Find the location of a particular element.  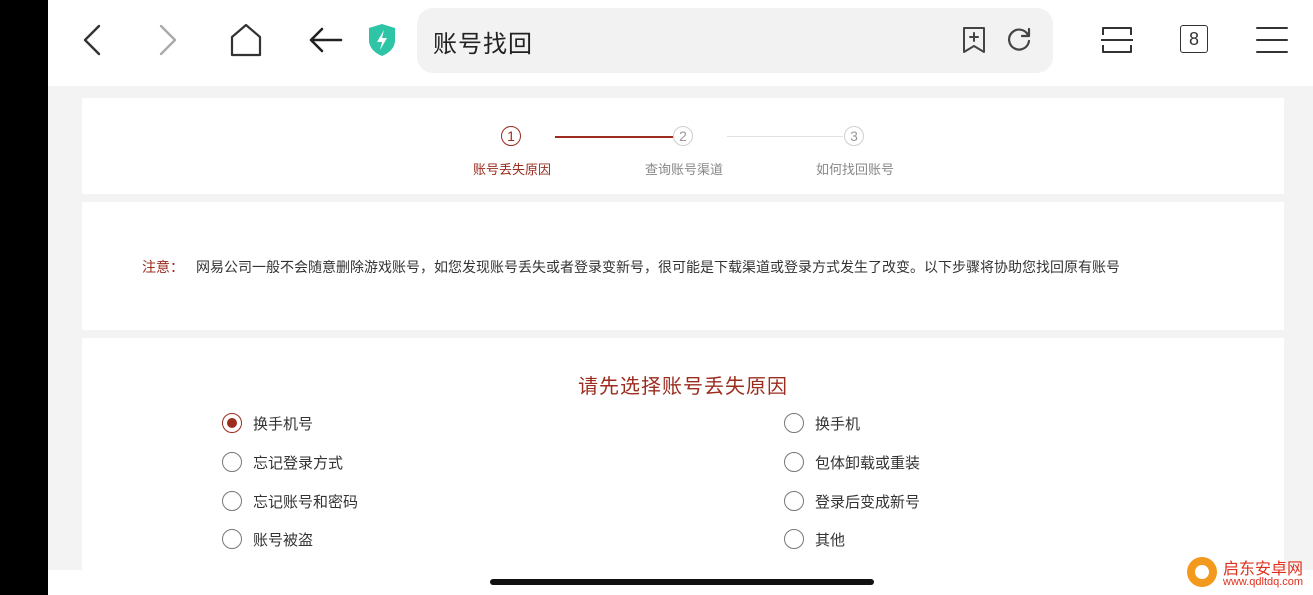

home-icon is located at coordinates (246, 40).